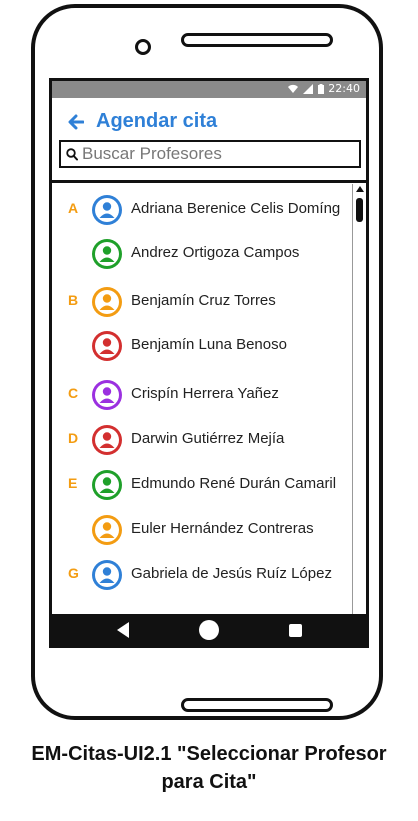 This screenshot has width=418, height=821. What do you see at coordinates (321, 88) in the screenshot?
I see `battery-icon` at bounding box center [321, 88].